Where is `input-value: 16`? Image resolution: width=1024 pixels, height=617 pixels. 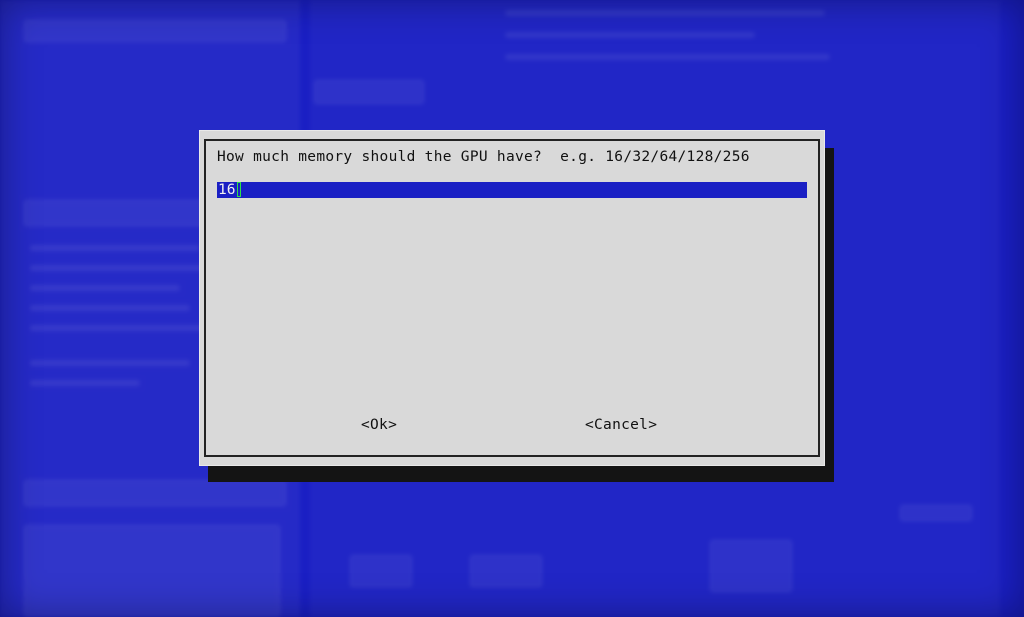 input-value: 16 is located at coordinates (227, 190).